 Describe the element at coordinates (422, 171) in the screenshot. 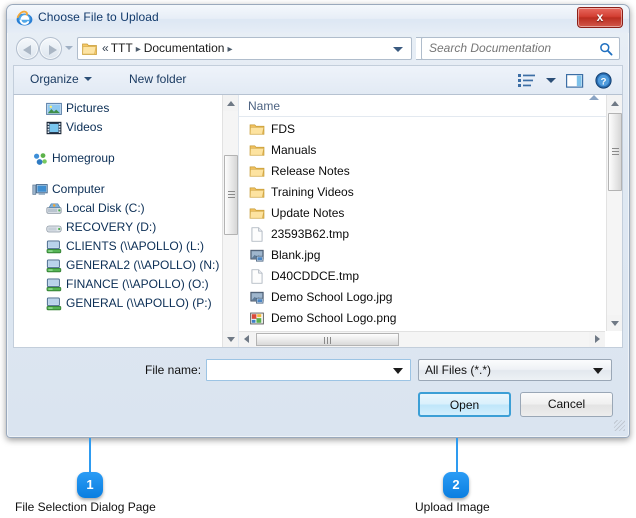

I see `file-list-item: Release Notes` at that location.